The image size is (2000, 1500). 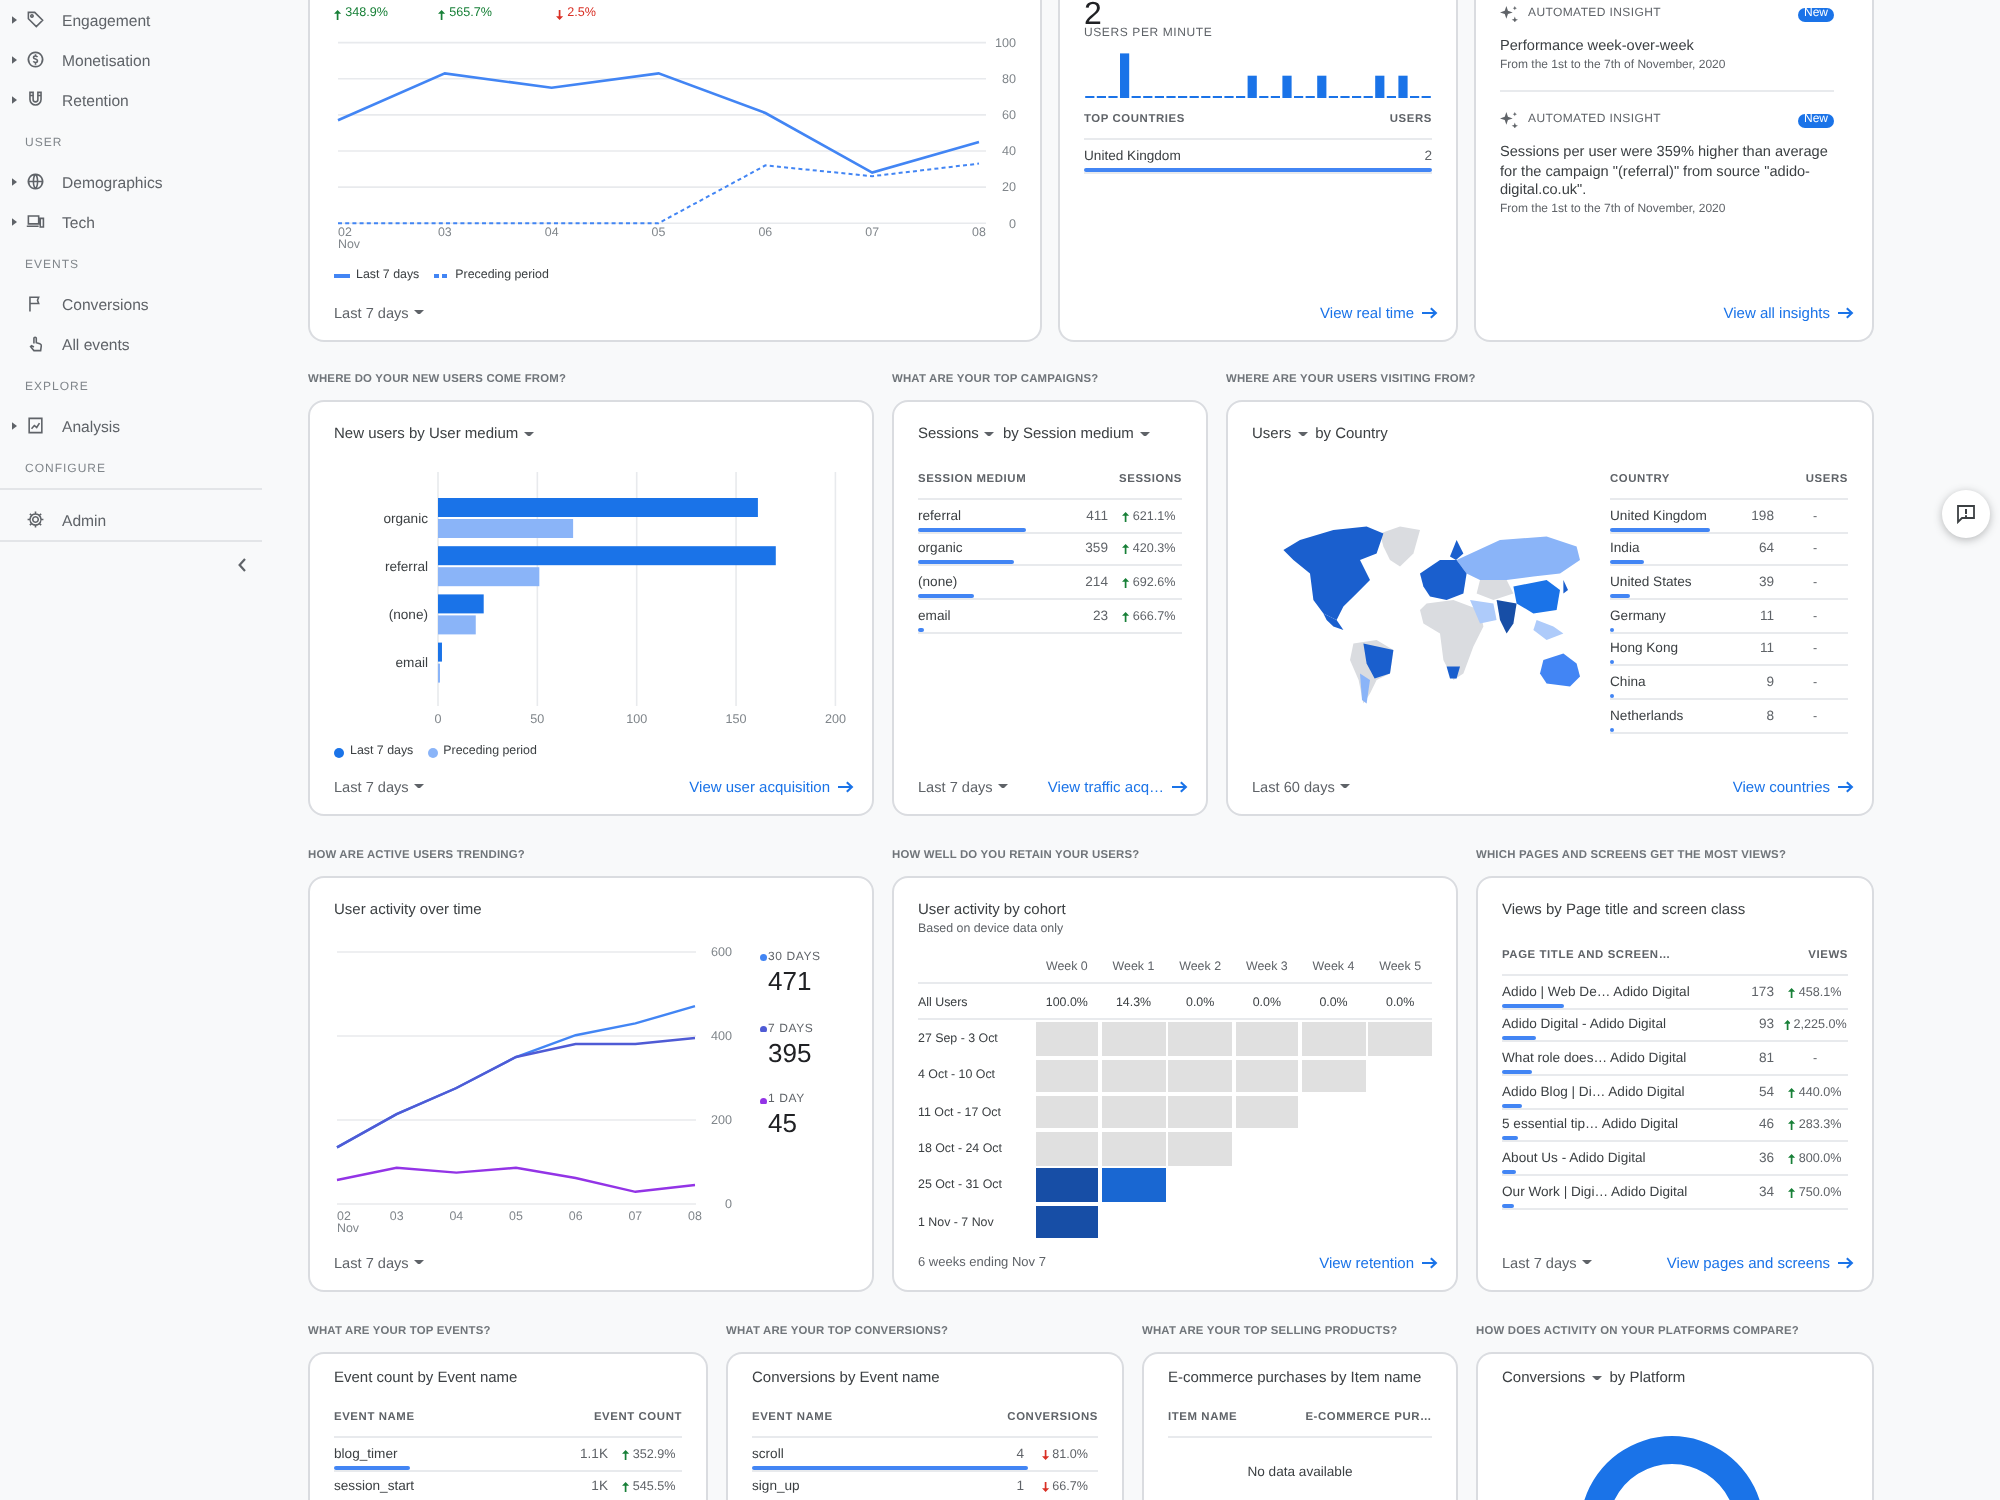 What do you see at coordinates (783, 1123) in the screenshot?
I see `total-value: 45` at bounding box center [783, 1123].